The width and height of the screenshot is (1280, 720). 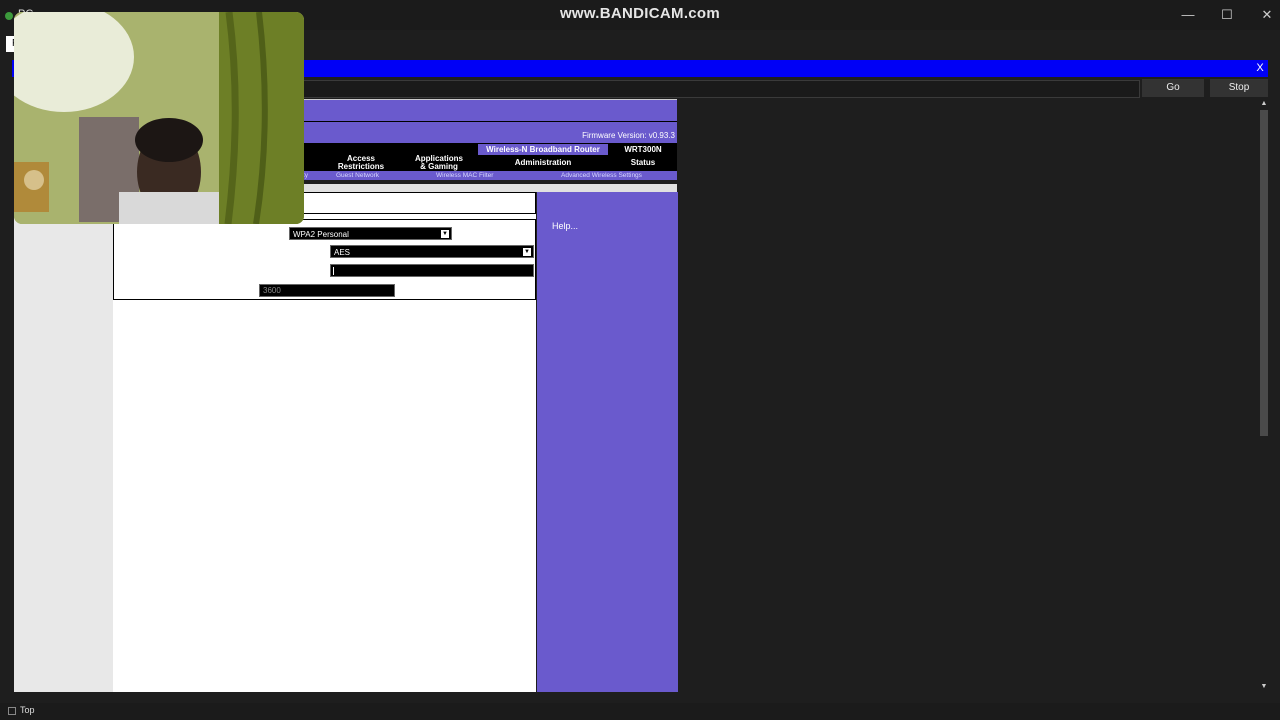 I want to click on scrollbar-thumb, so click(x=1264, y=273).